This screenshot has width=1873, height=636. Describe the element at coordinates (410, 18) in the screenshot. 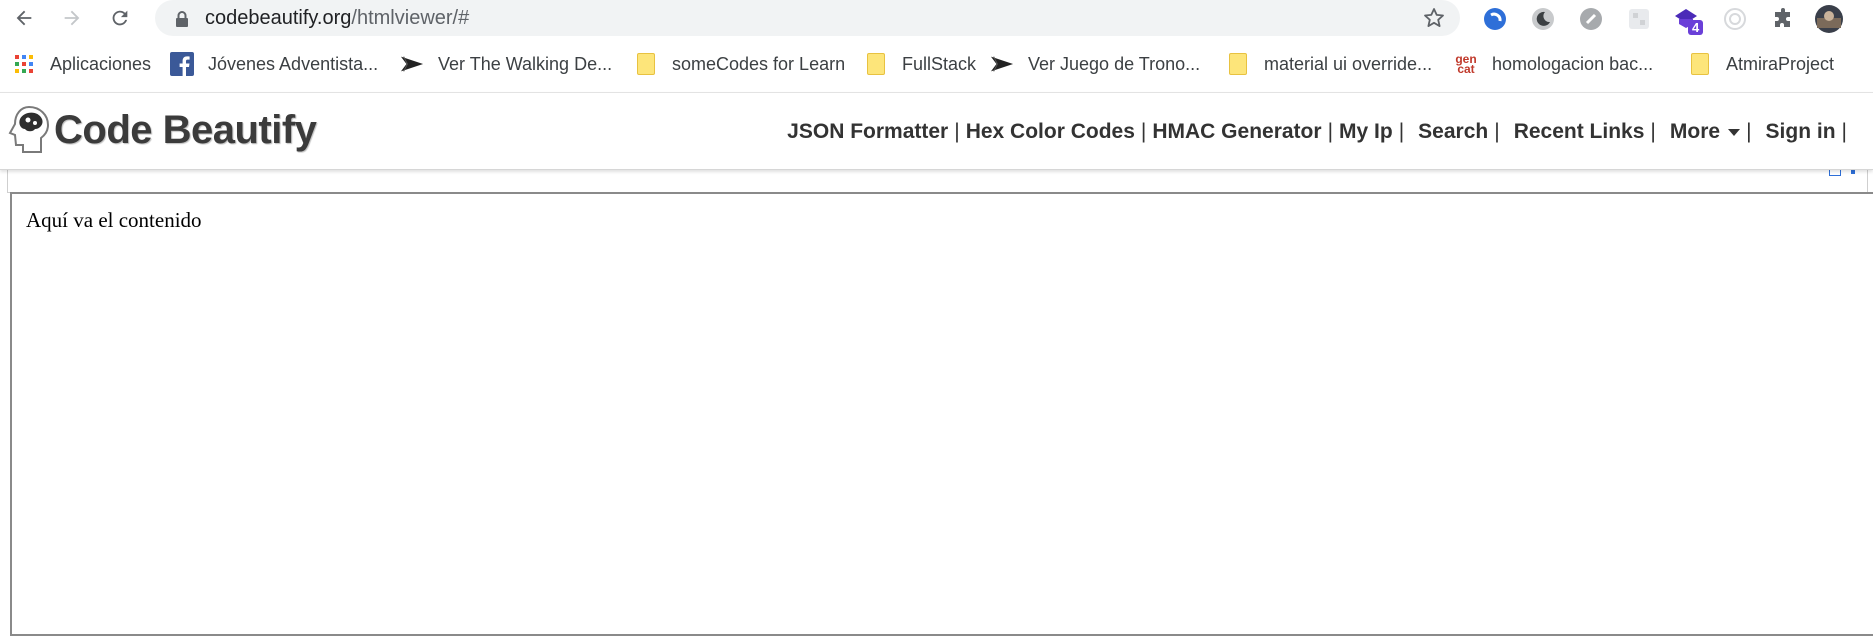

I see `url-path: /htmlviewer/#` at that location.